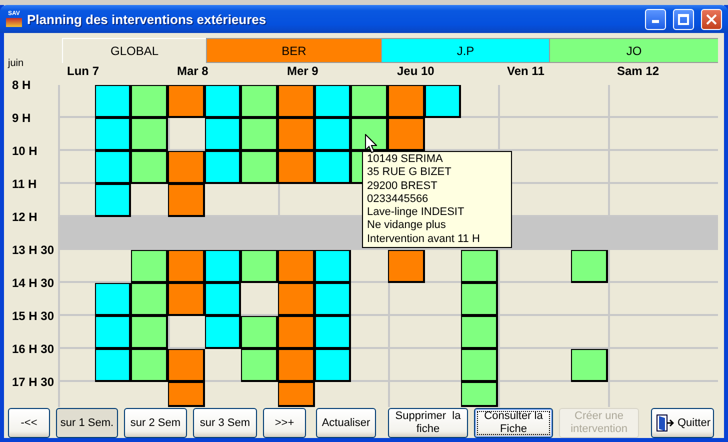 Image resolution: width=728 pixels, height=442 pixels. I want to click on maximize-button, so click(683, 19).